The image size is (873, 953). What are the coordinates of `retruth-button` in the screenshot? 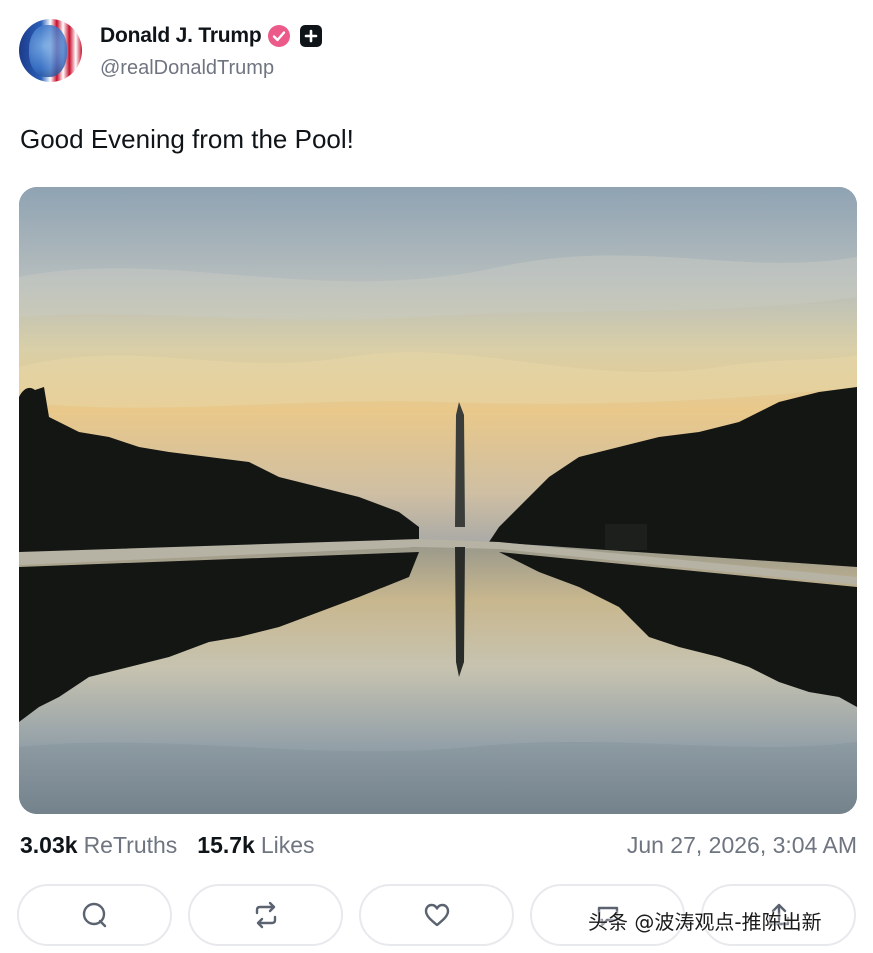 It's located at (265, 915).